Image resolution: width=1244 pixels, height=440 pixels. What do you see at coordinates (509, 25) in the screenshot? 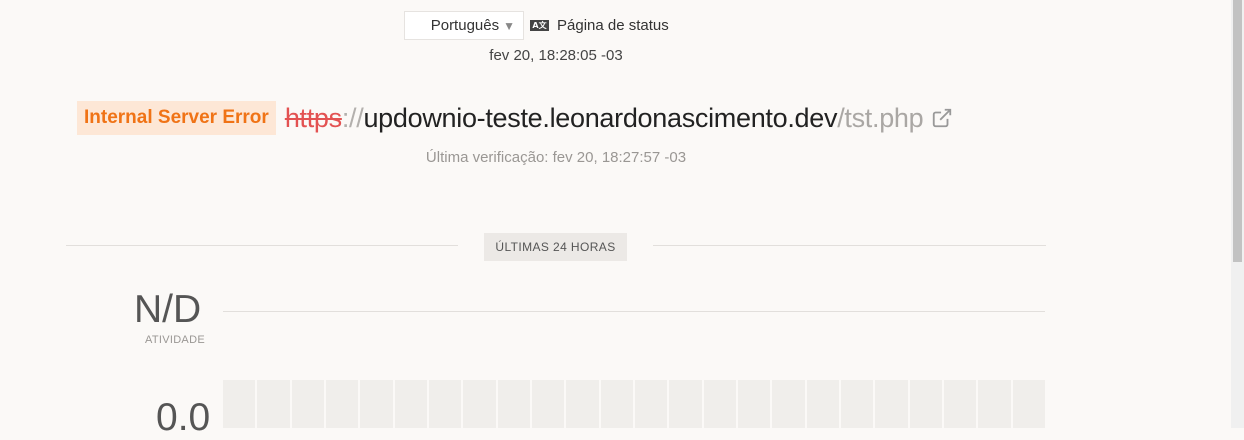
I see `chevron-down-icon: ▼` at bounding box center [509, 25].